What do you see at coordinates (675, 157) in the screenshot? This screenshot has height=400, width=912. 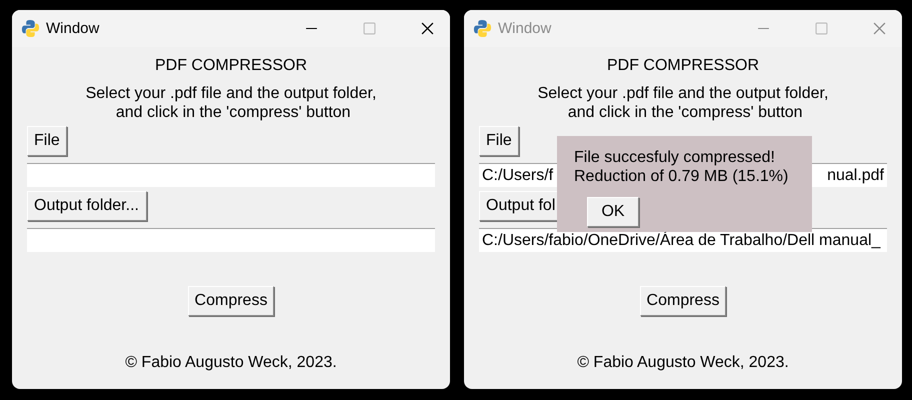 I see `message-text: File succesfuly compressed!` at bounding box center [675, 157].